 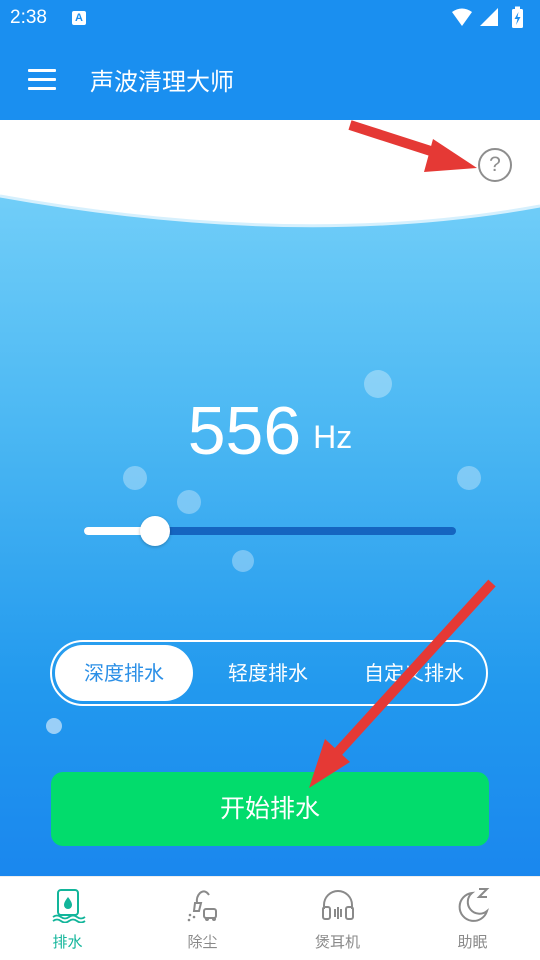 I want to click on slider-thumb, so click(x=154, y=531).